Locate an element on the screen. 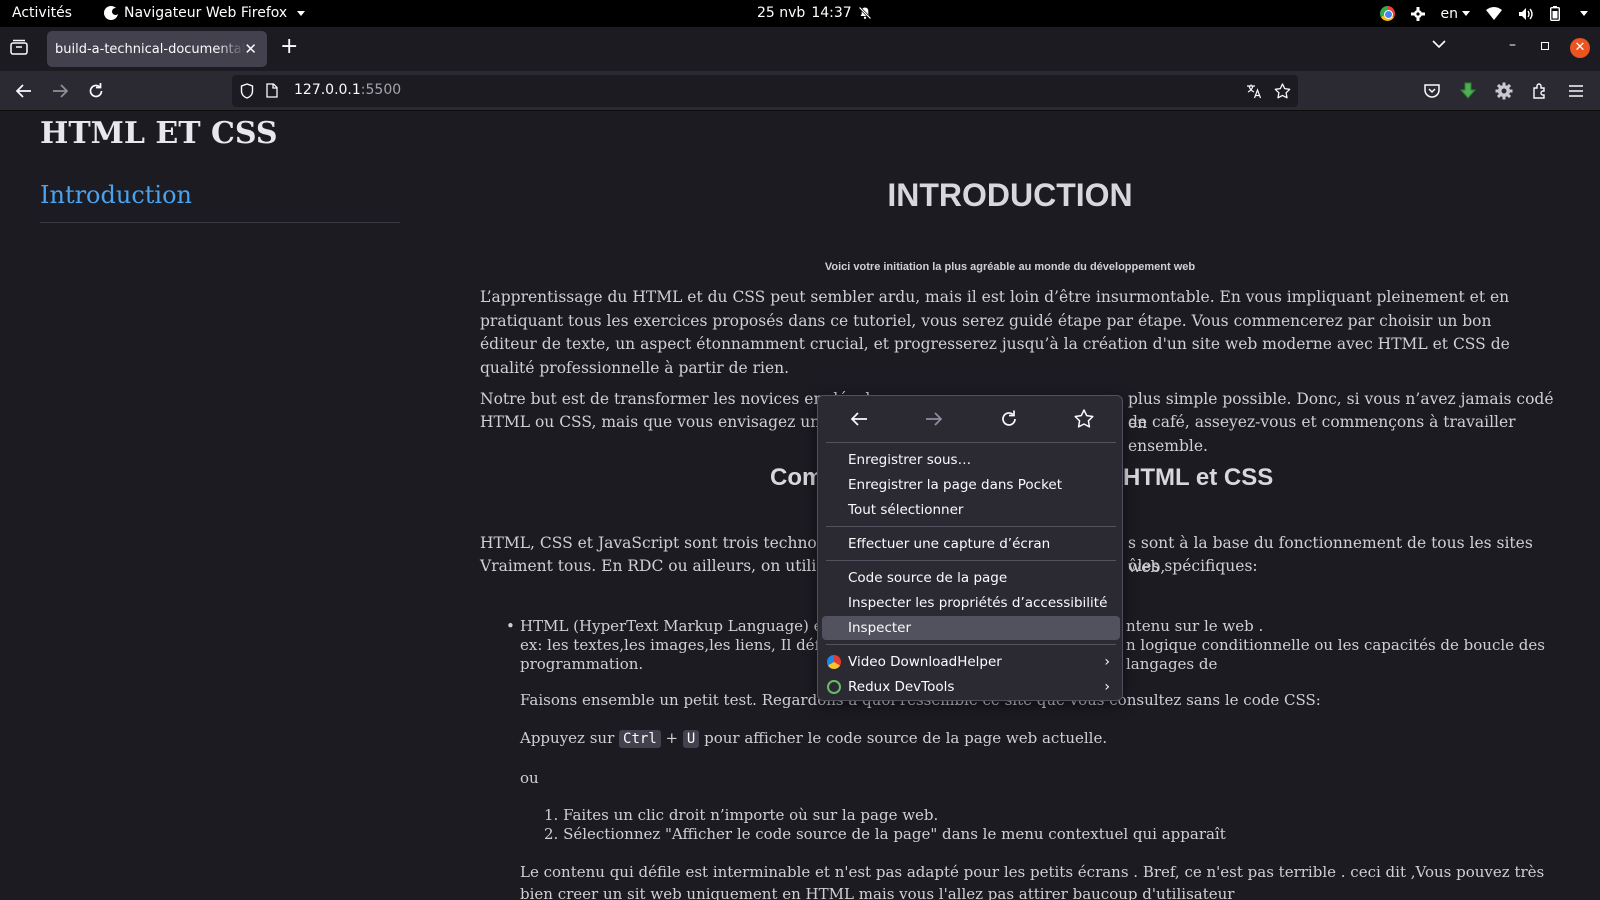  language-indicator: en is located at coordinates (1455, 13).